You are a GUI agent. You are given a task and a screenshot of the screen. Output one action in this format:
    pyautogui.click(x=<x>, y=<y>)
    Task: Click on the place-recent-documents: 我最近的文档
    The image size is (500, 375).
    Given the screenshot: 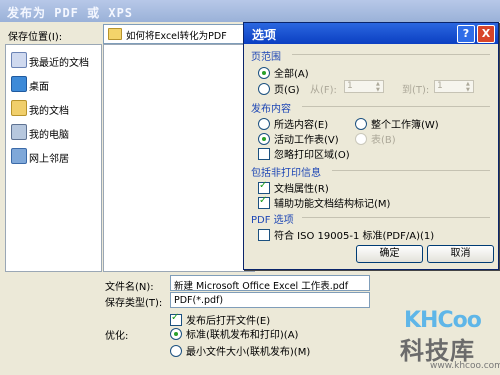 What is the action you would take?
    pyautogui.click(x=53, y=60)
    